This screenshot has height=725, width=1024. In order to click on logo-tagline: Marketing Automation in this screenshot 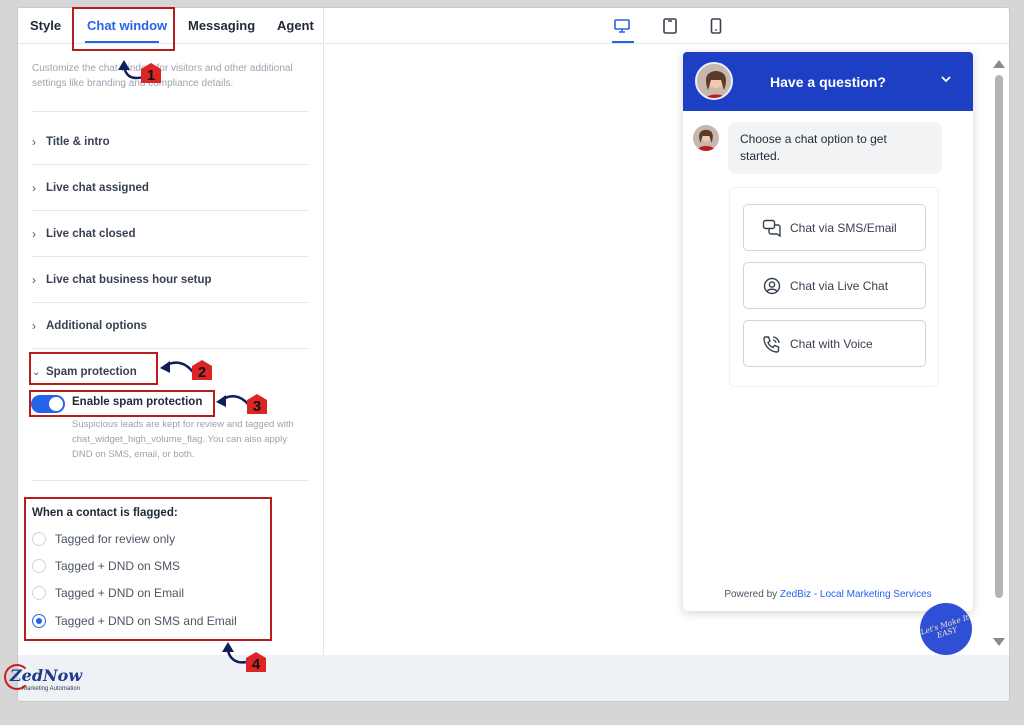, I will do `click(51, 689)`.